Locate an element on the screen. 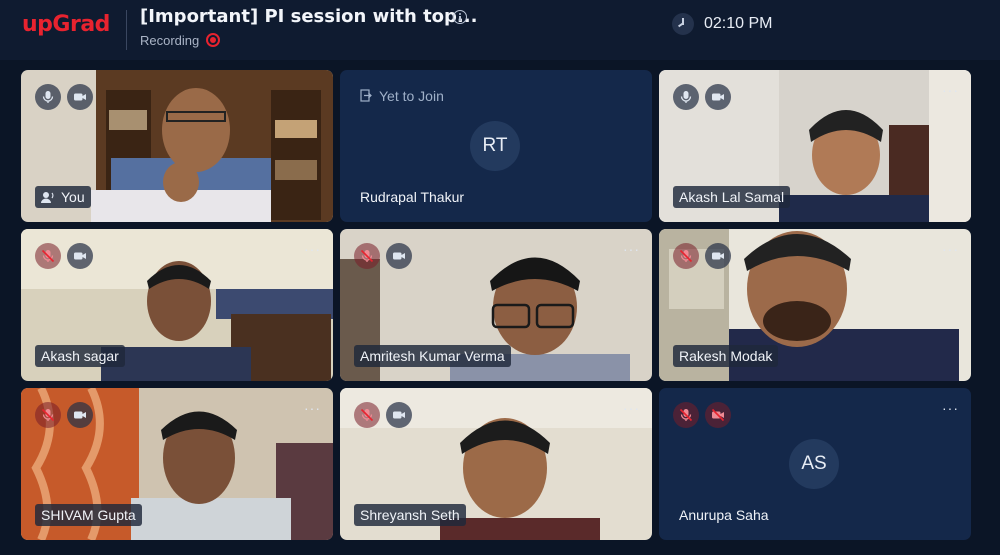 This screenshot has height=555, width=1000. avatar: RT is located at coordinates (495, 146).